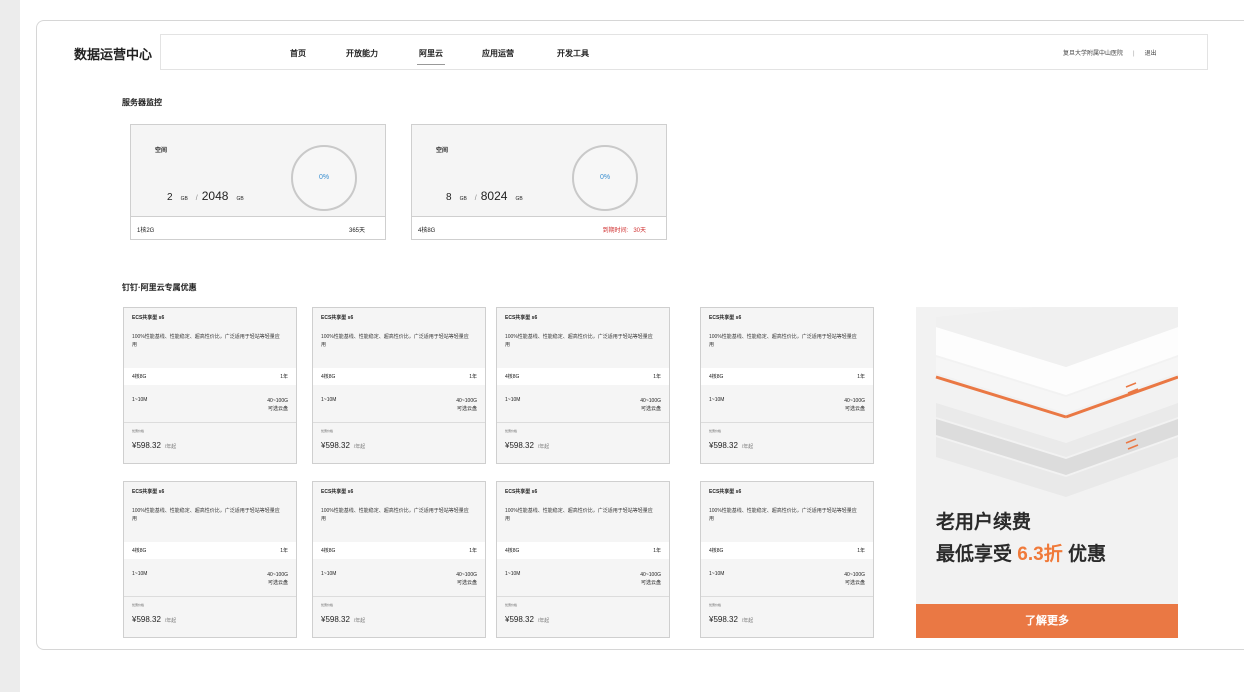 The width and height of the screenshot is (1244, 692). I want to click on usage-percent: 0%, so click(324, 177).